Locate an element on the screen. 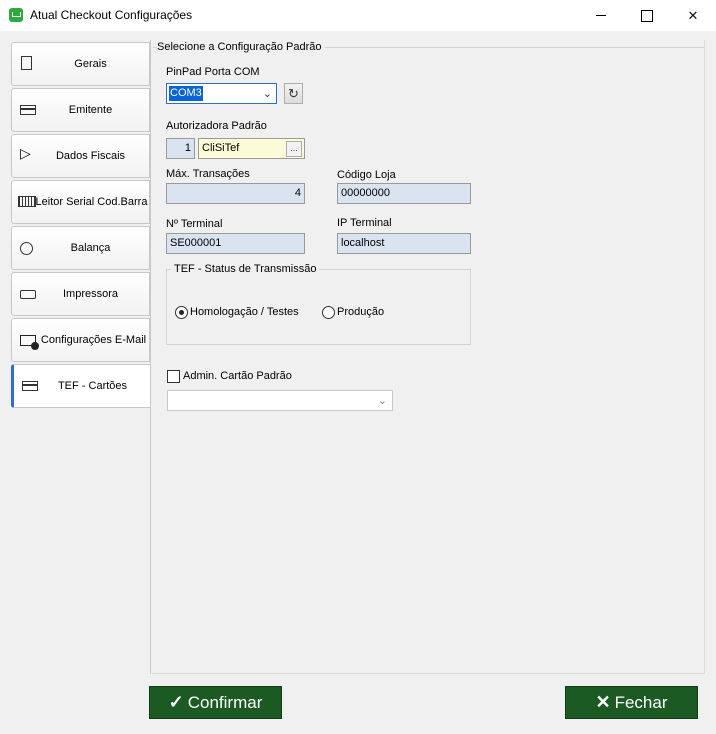  admin-cartao-select: ⌄ is located at coordinates (280, 400).